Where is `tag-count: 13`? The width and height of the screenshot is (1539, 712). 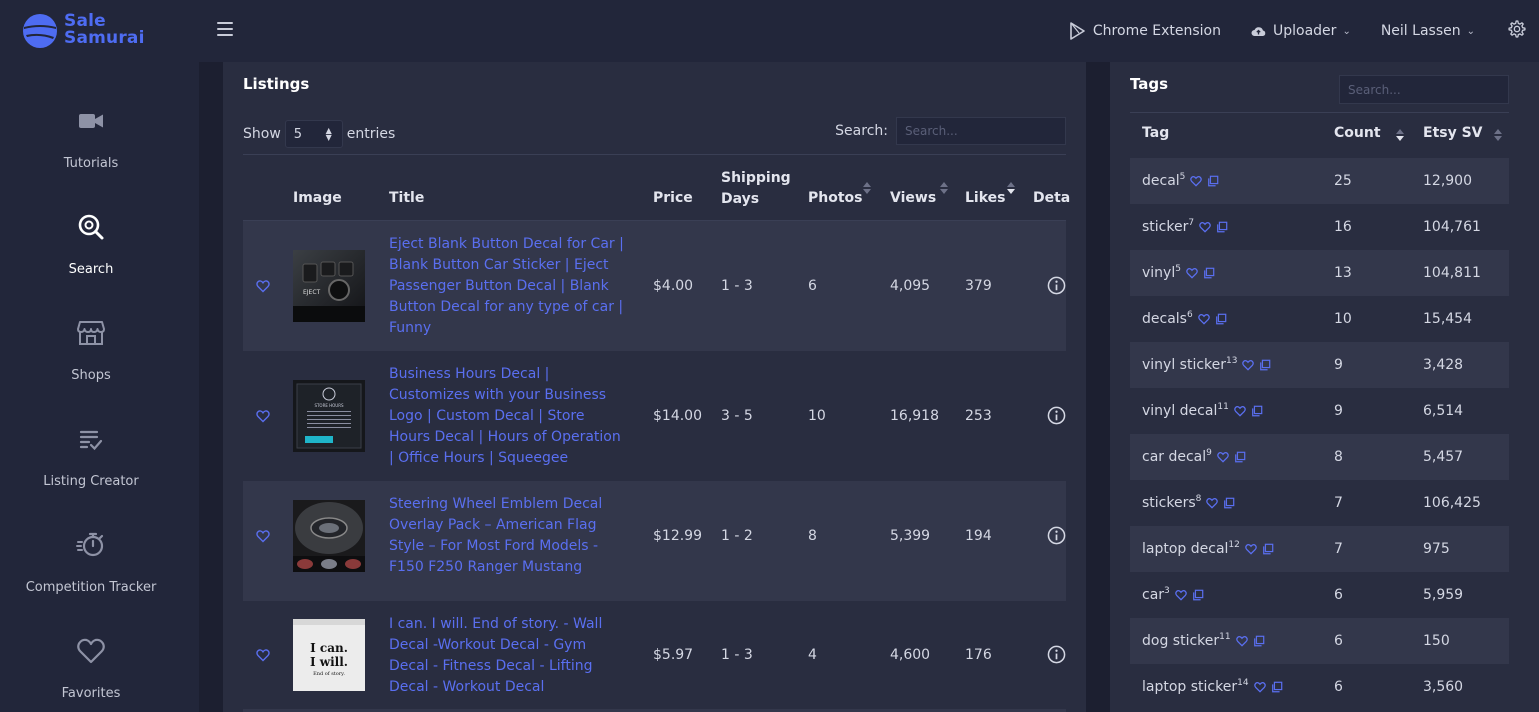 tag-count: 13 is located at coordinates (1343, 273).